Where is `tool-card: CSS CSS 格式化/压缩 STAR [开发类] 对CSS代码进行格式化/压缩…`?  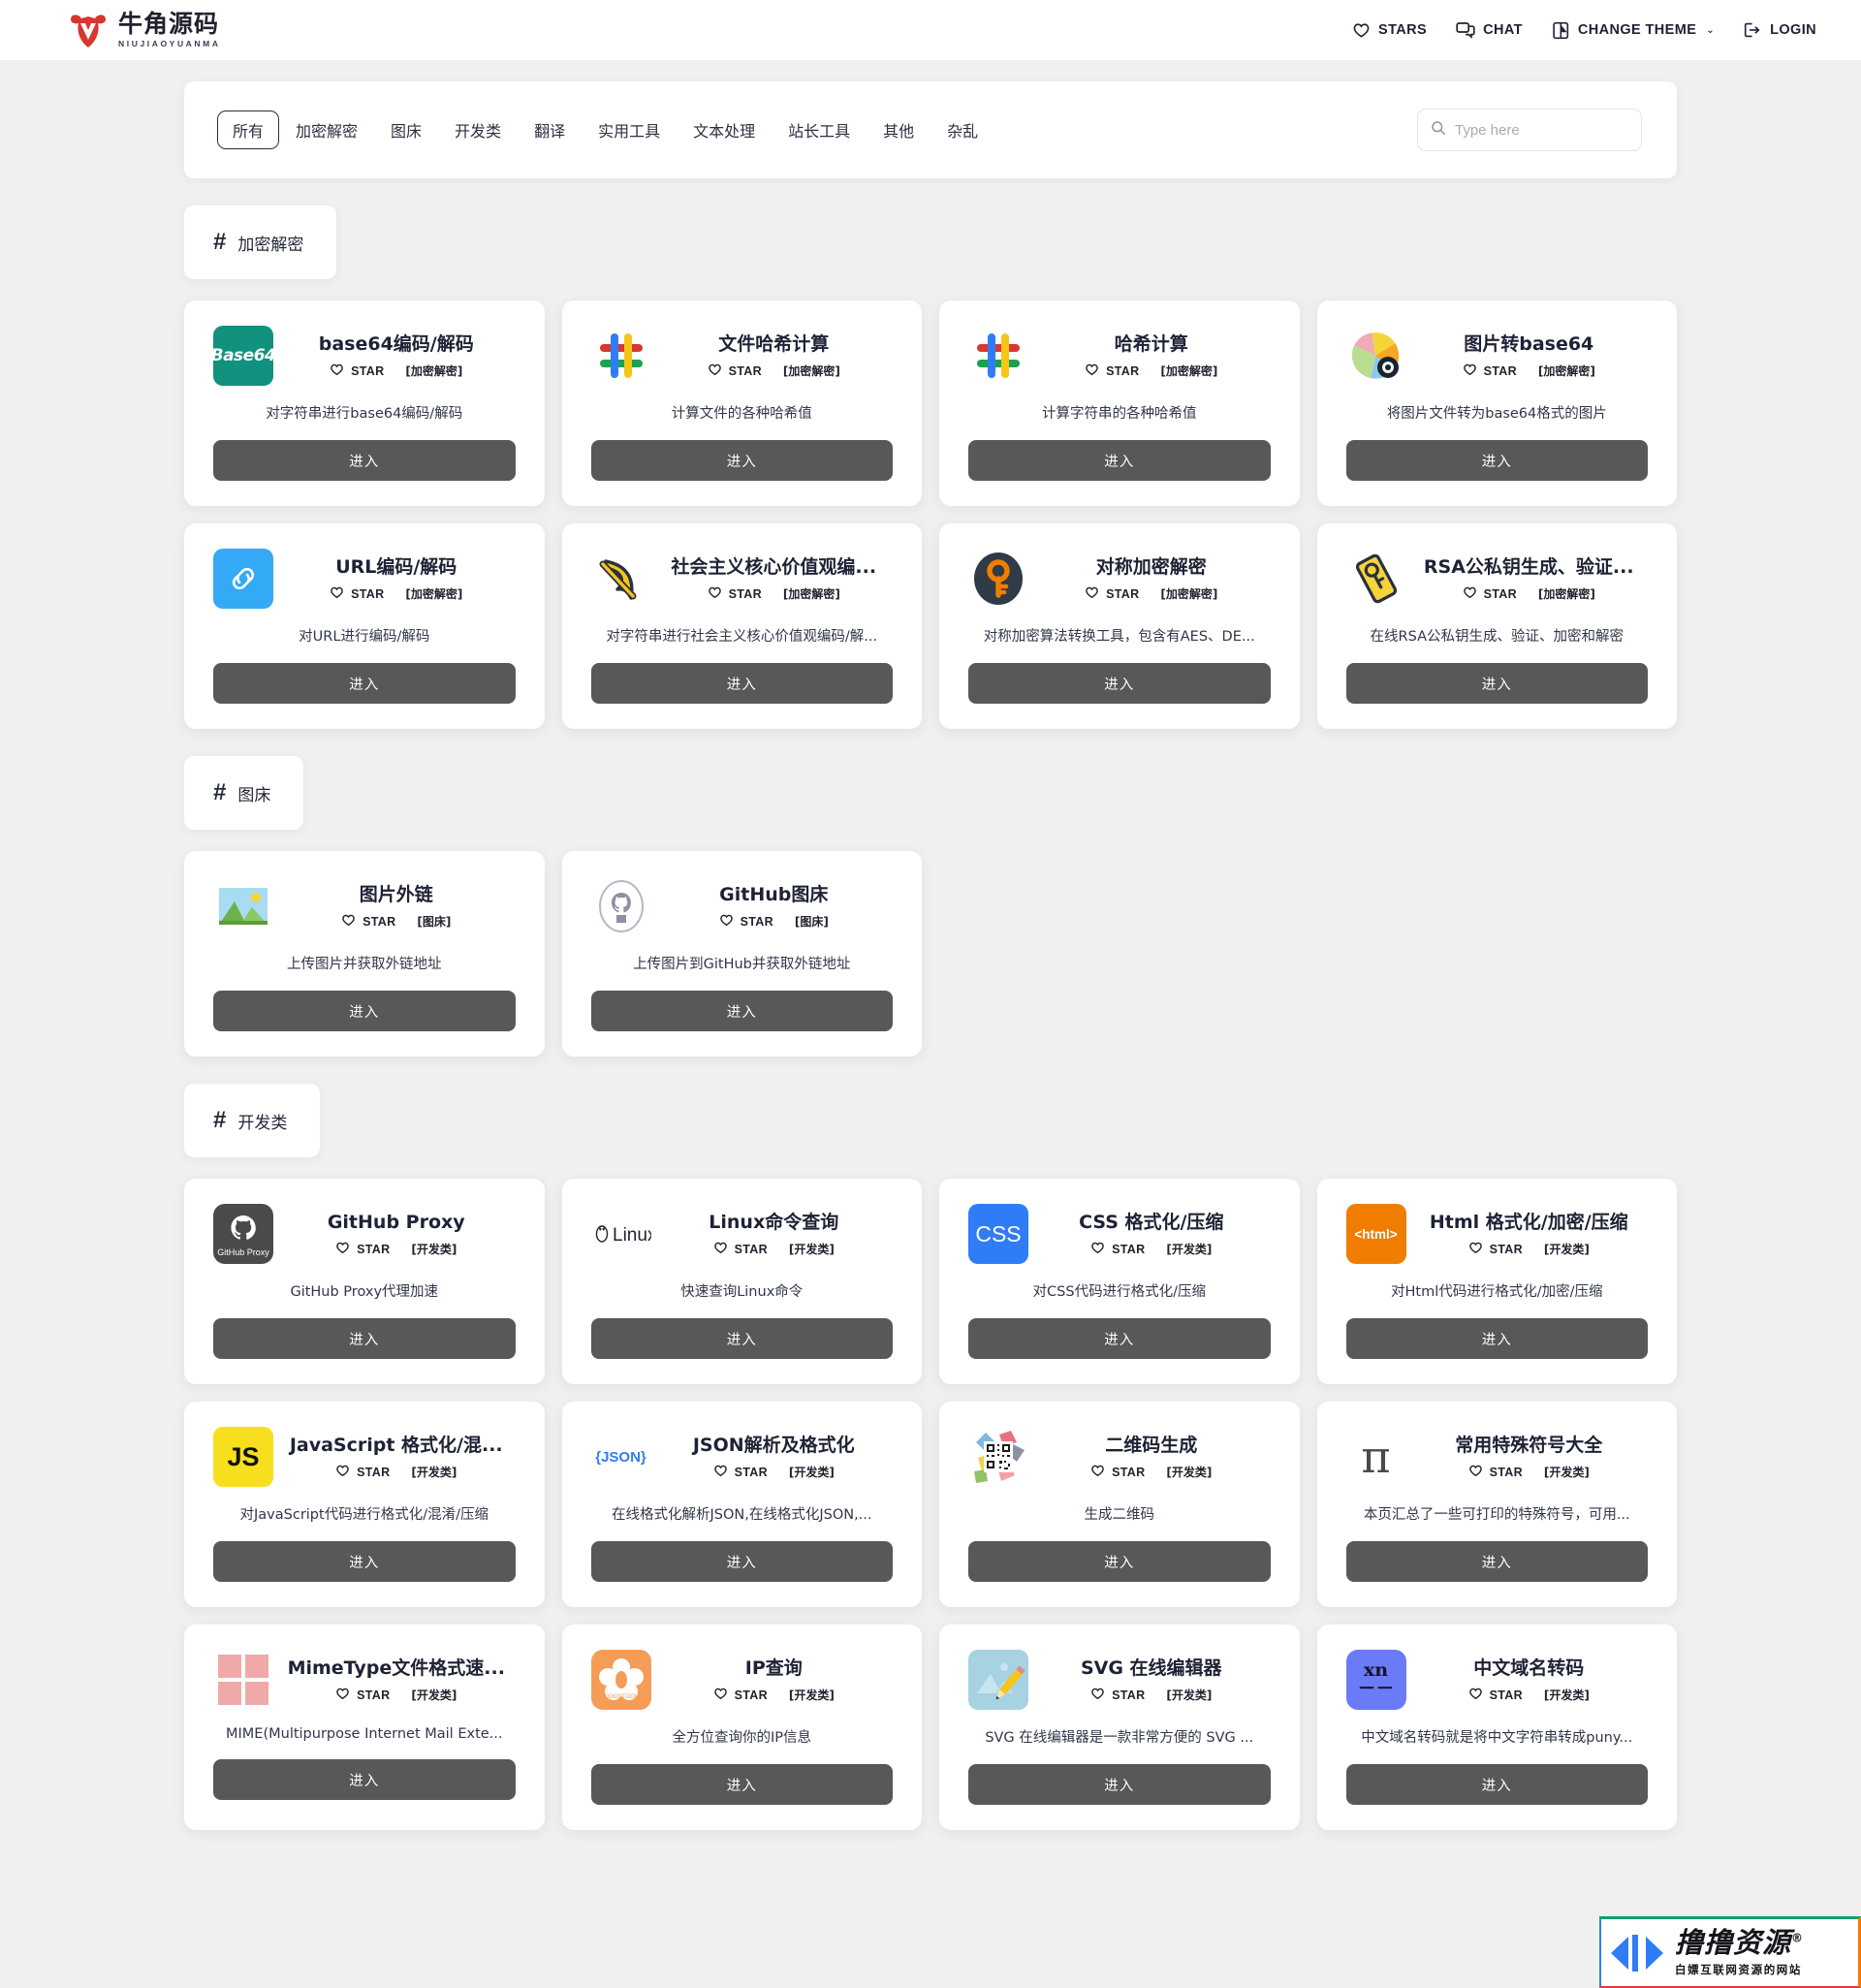
tool-card: CSS CSS 格式化/压缩 STAR [开发类] 对CSS代码进行格式化/压缩… is located at coordinates (1119, 1282).